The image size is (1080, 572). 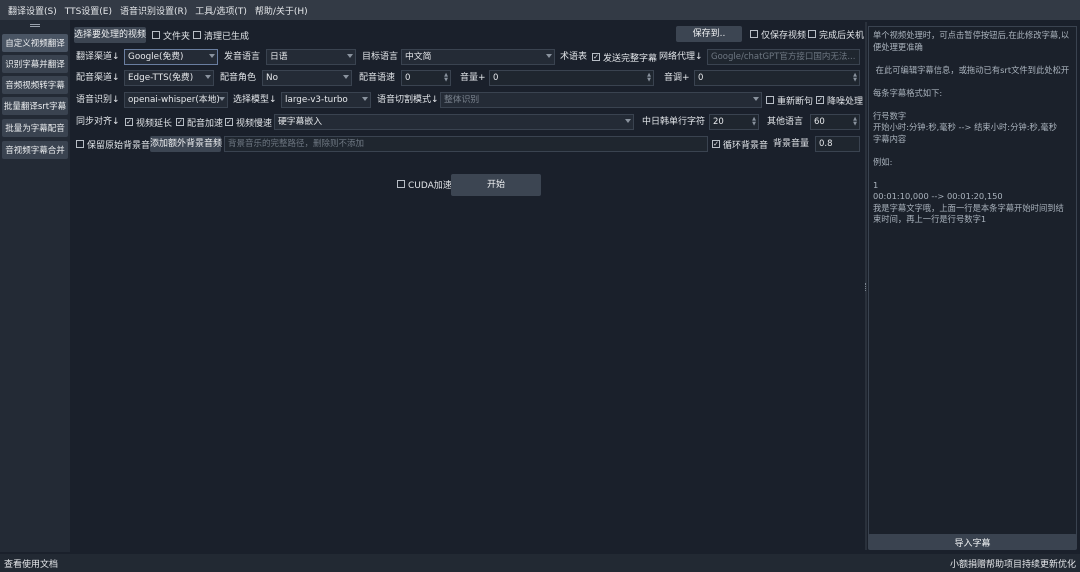 I want to click on import-subtitle-button: 导入字幕, so click(x=972, y=542).